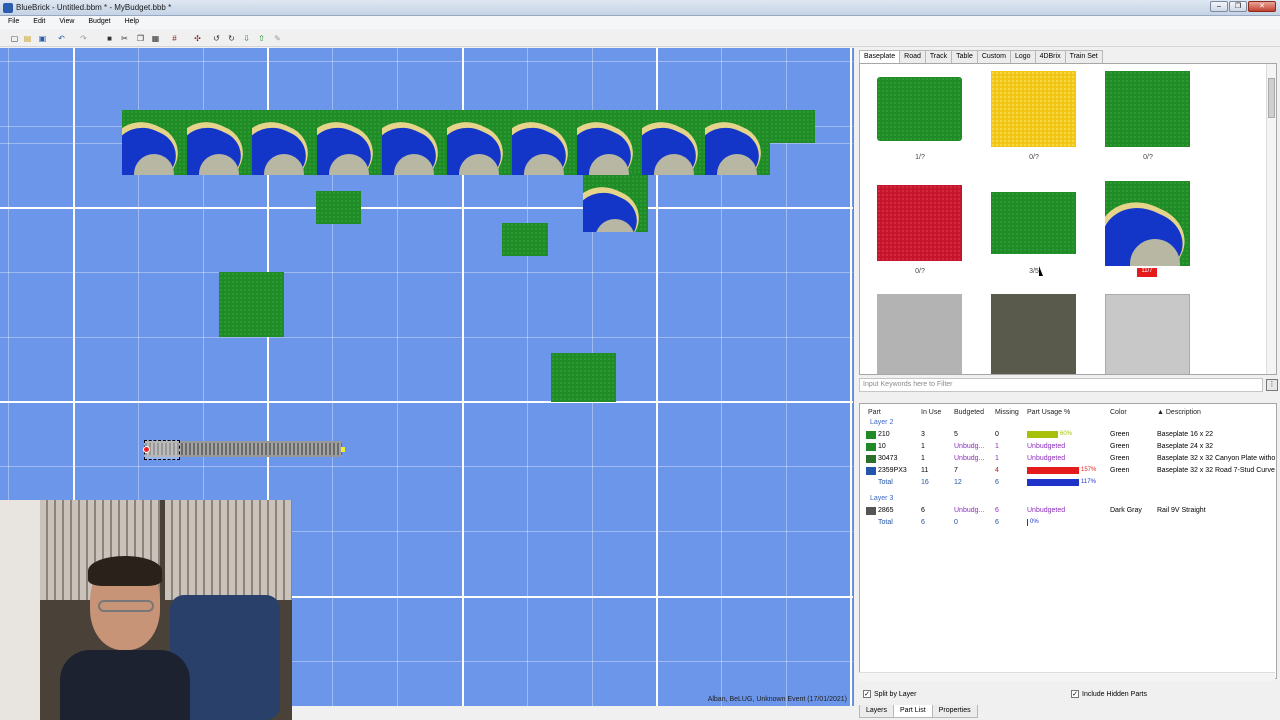 The width and height of the screenshot is (1280, 720). Describe the element at coordinates (131, 20) in the screenshot. I see `menu-help: Help` at that location.